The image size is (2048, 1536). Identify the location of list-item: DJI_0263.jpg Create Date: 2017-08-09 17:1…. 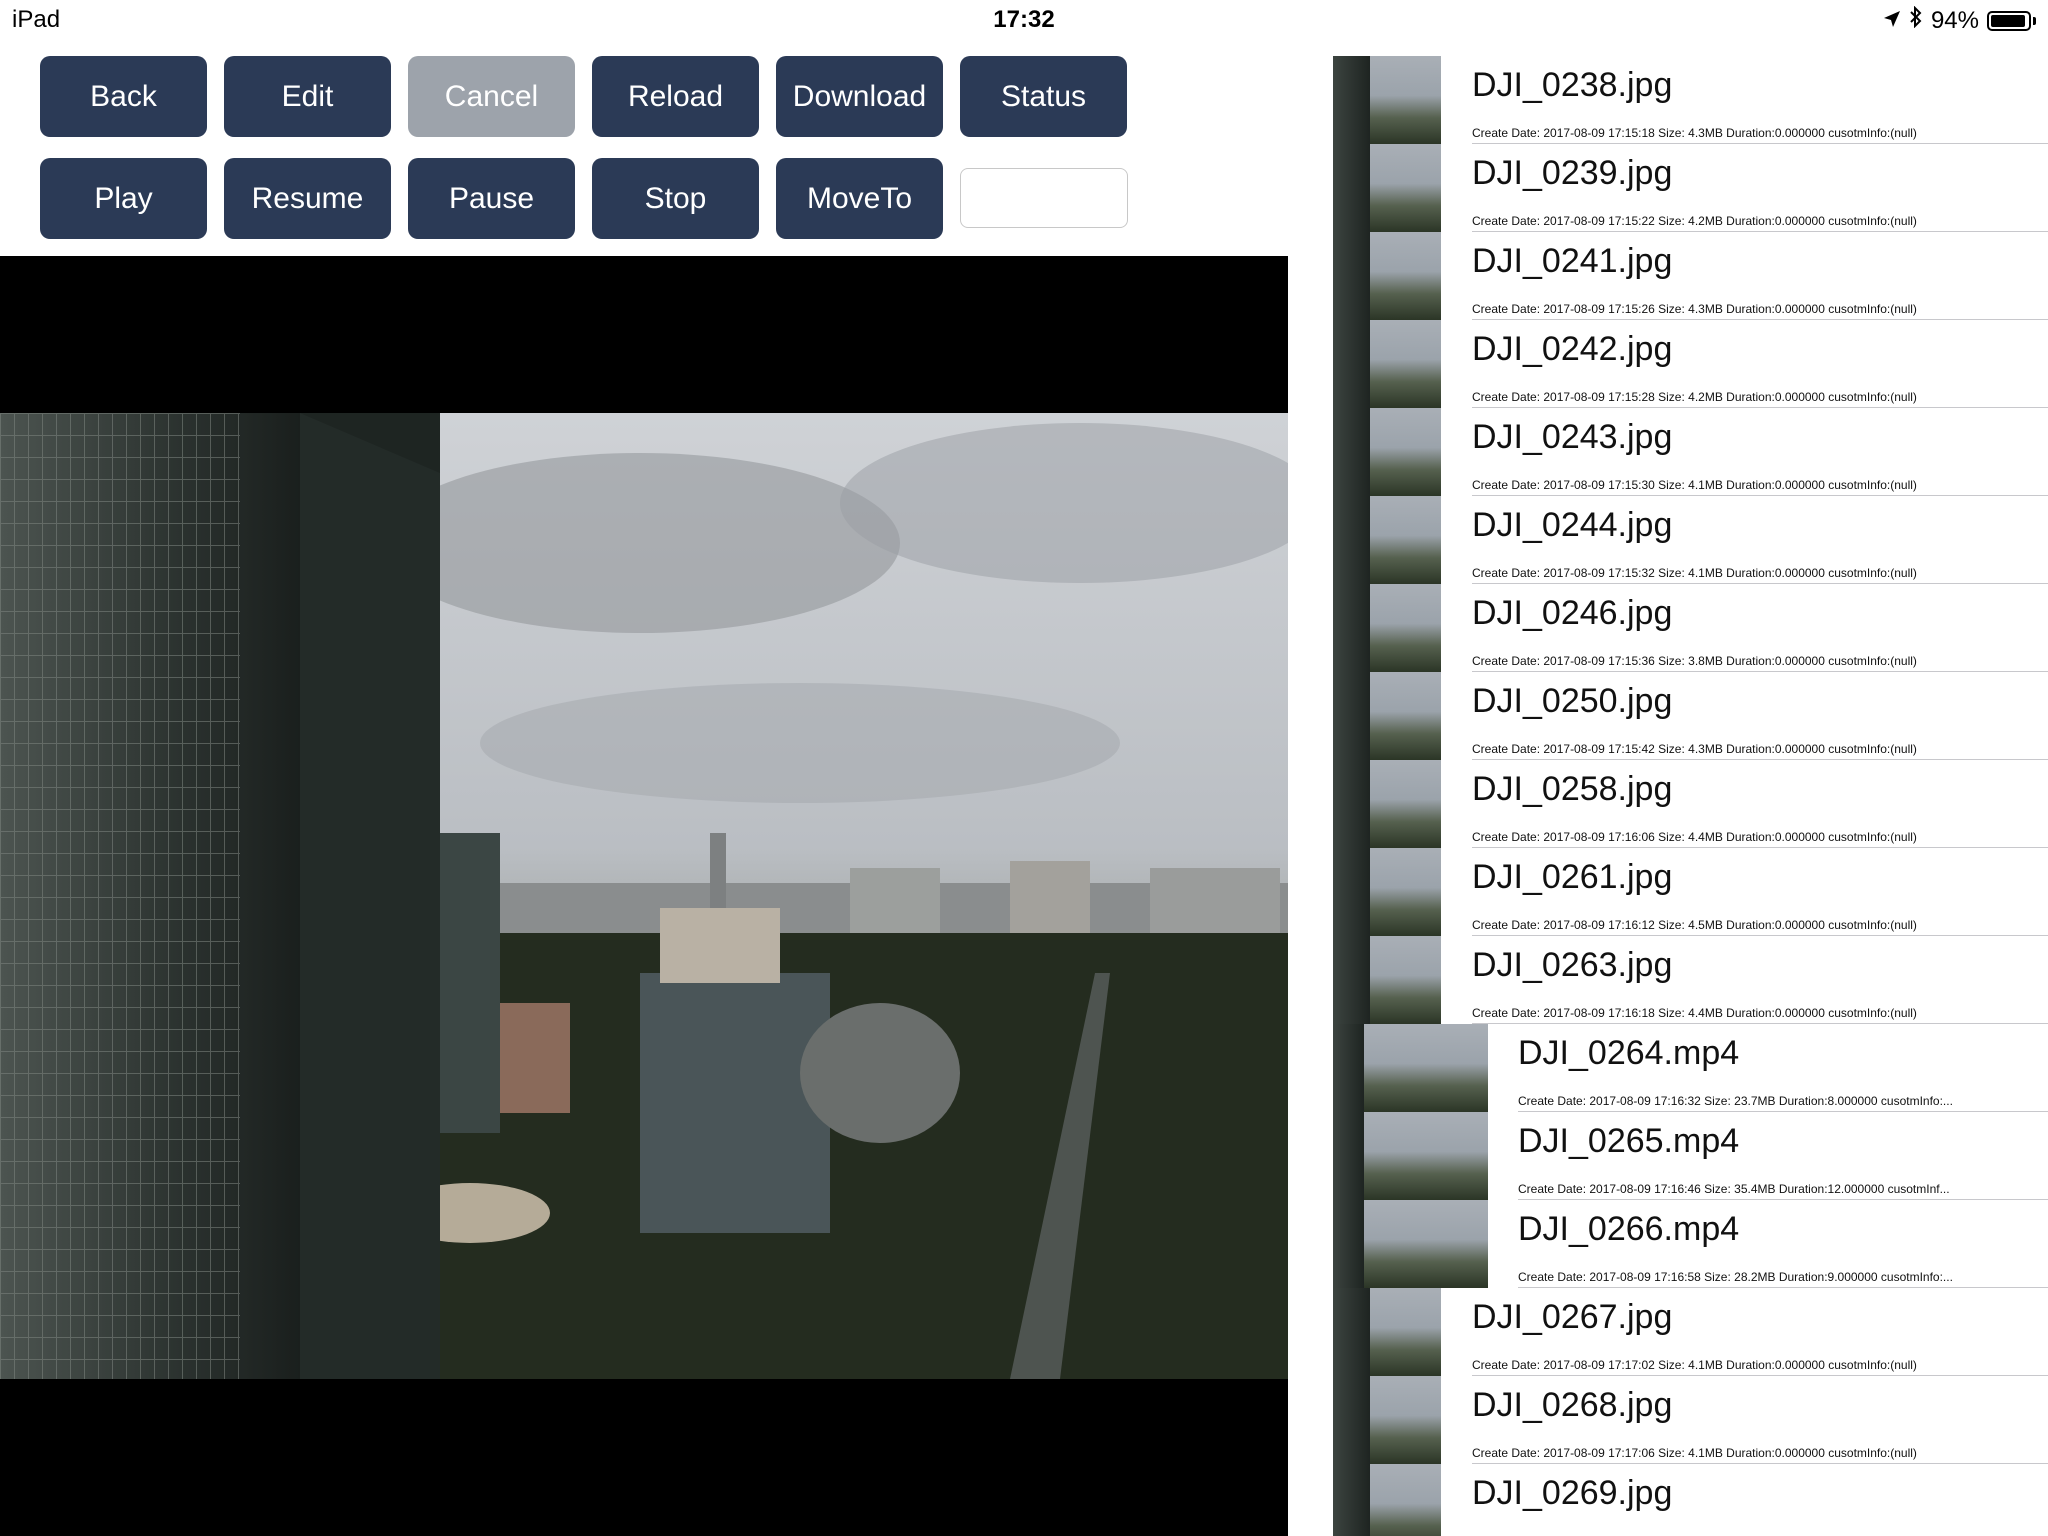
(1690, 980).